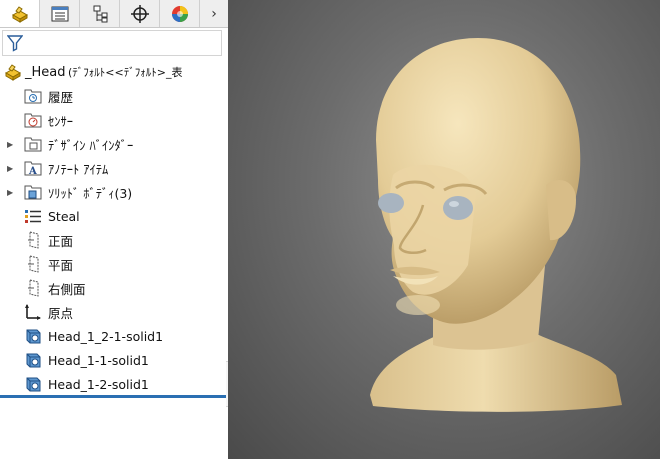  What do you see at coordinates (32, 171) in the screenshot?
I see `svg-text: A` at bounding box center [32, 171].